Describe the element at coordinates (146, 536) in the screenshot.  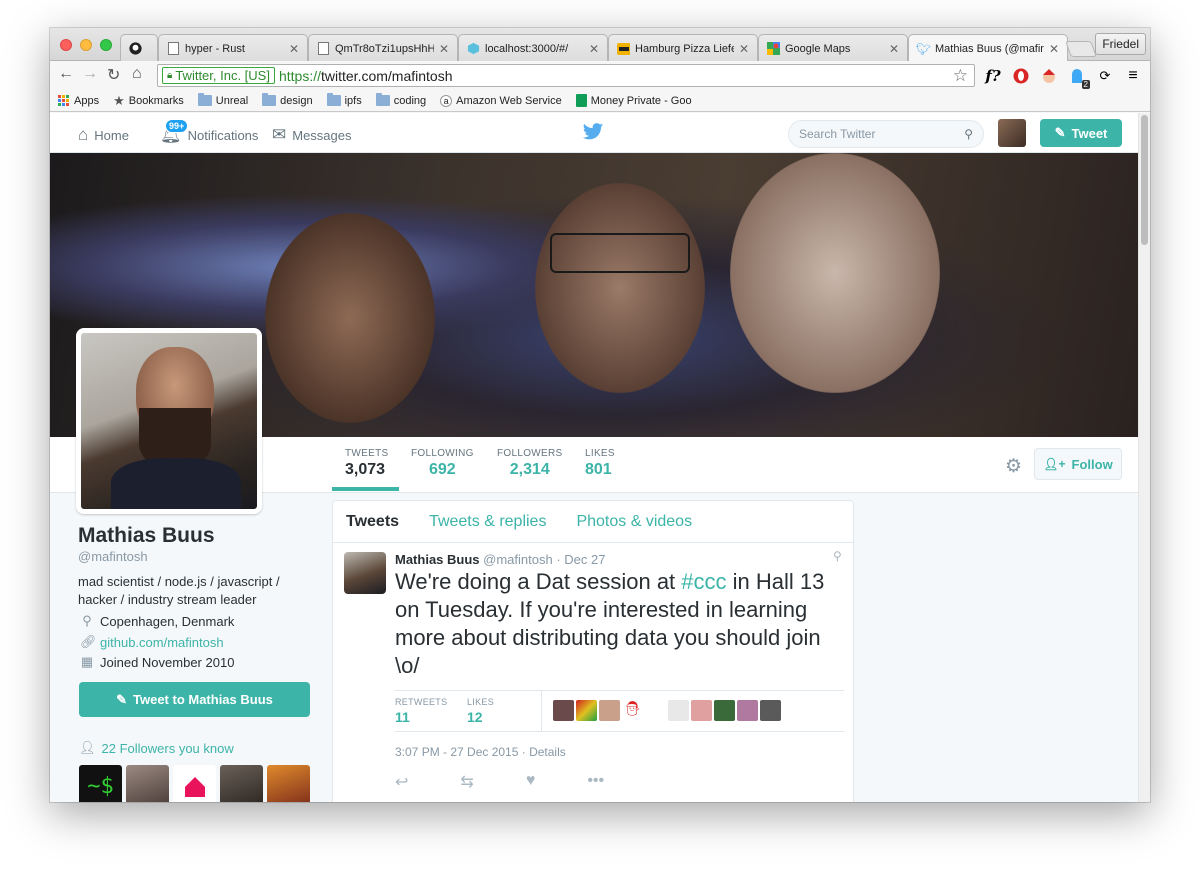
I see `profile-name: Mathias Buus` at that location.